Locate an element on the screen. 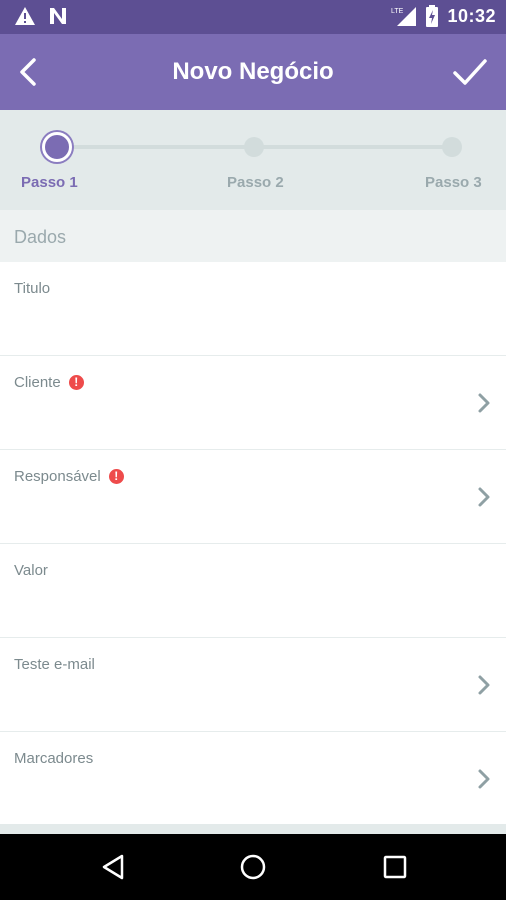 This screenshot has height=900, width=506. field-titulo: Titulo is located at coordinates (253, 309).